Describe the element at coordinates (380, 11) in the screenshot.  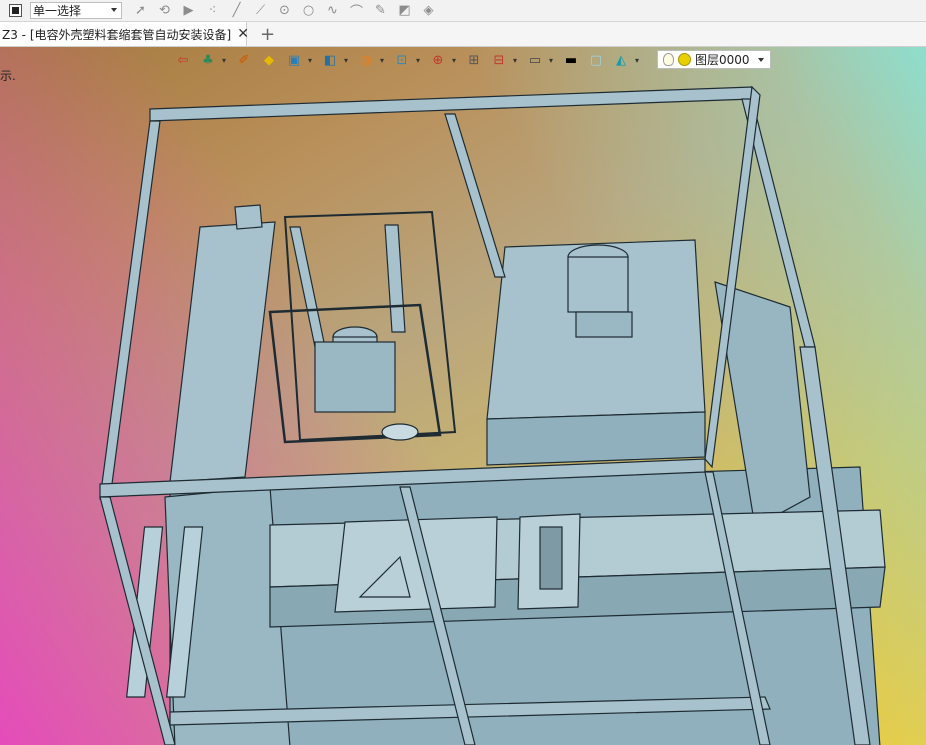
I see `pen-icon: ✎` at that location.